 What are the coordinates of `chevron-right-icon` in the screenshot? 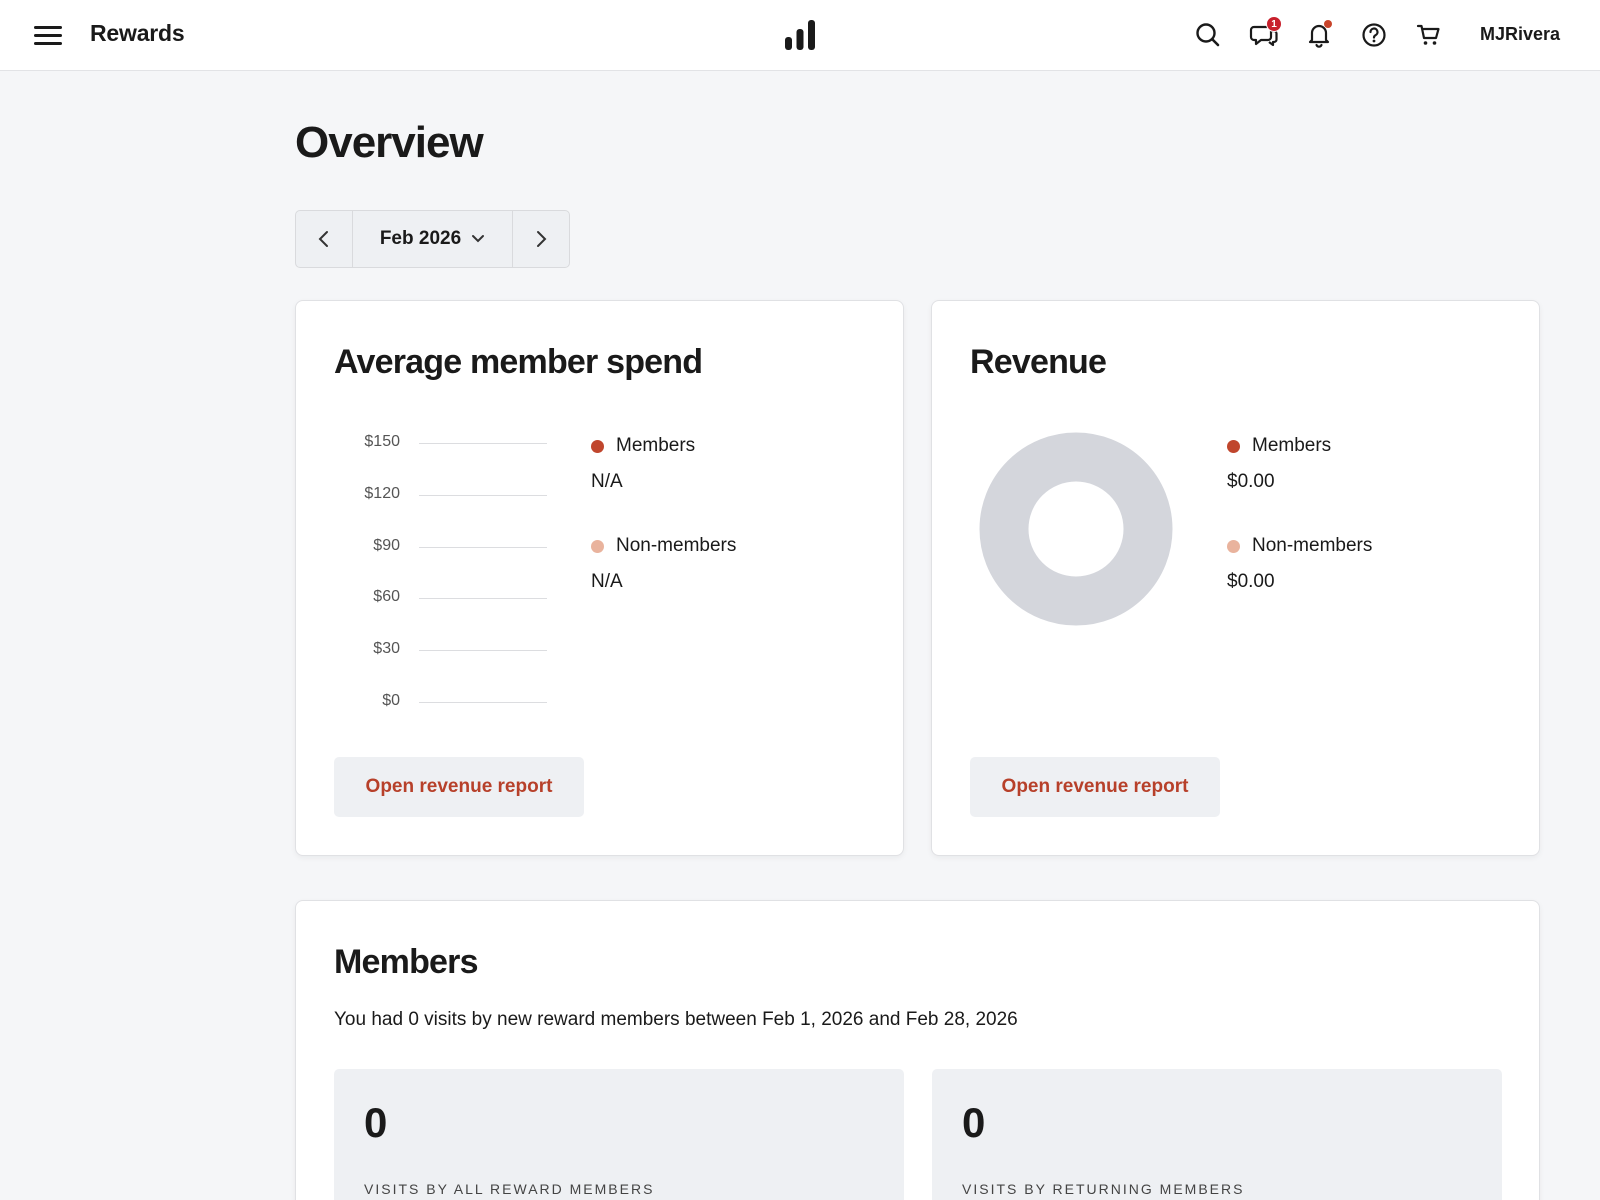 It's located at (542, 239).